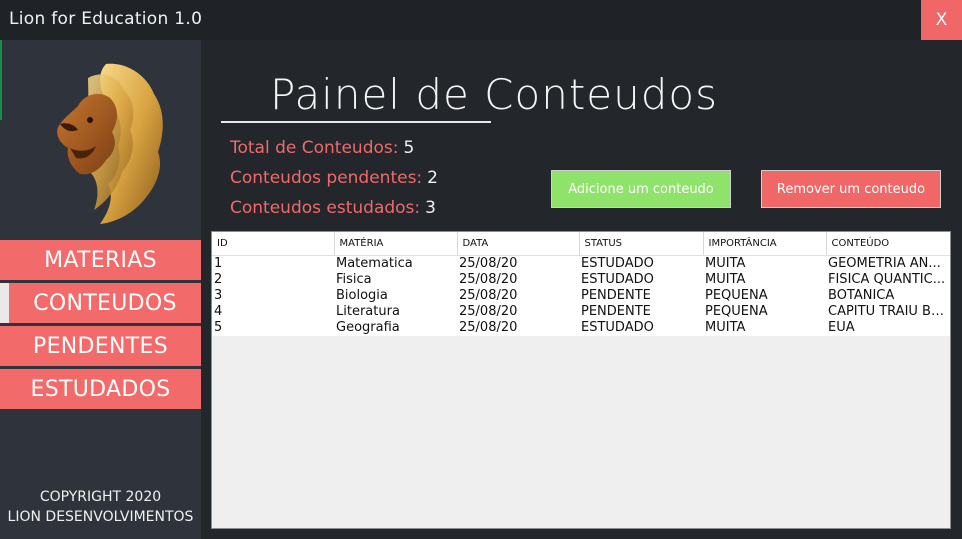 This screenshot has height=539, width=962. What do you see at coordinates (888, 244) in the screenshot?
I see `column-header-conteudo: CONTEÚDO` at bounding box center [888, 244].